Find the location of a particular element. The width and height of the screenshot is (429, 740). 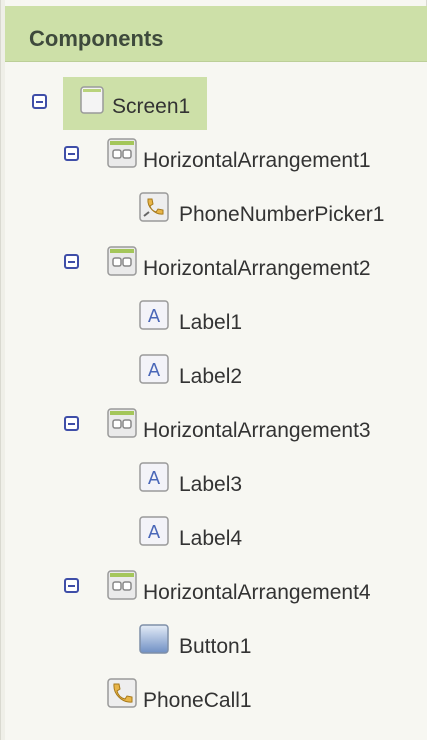

tree-node-horizontalarrangement3: HorizontalArrangement3 is located at coordinates (260, 424).